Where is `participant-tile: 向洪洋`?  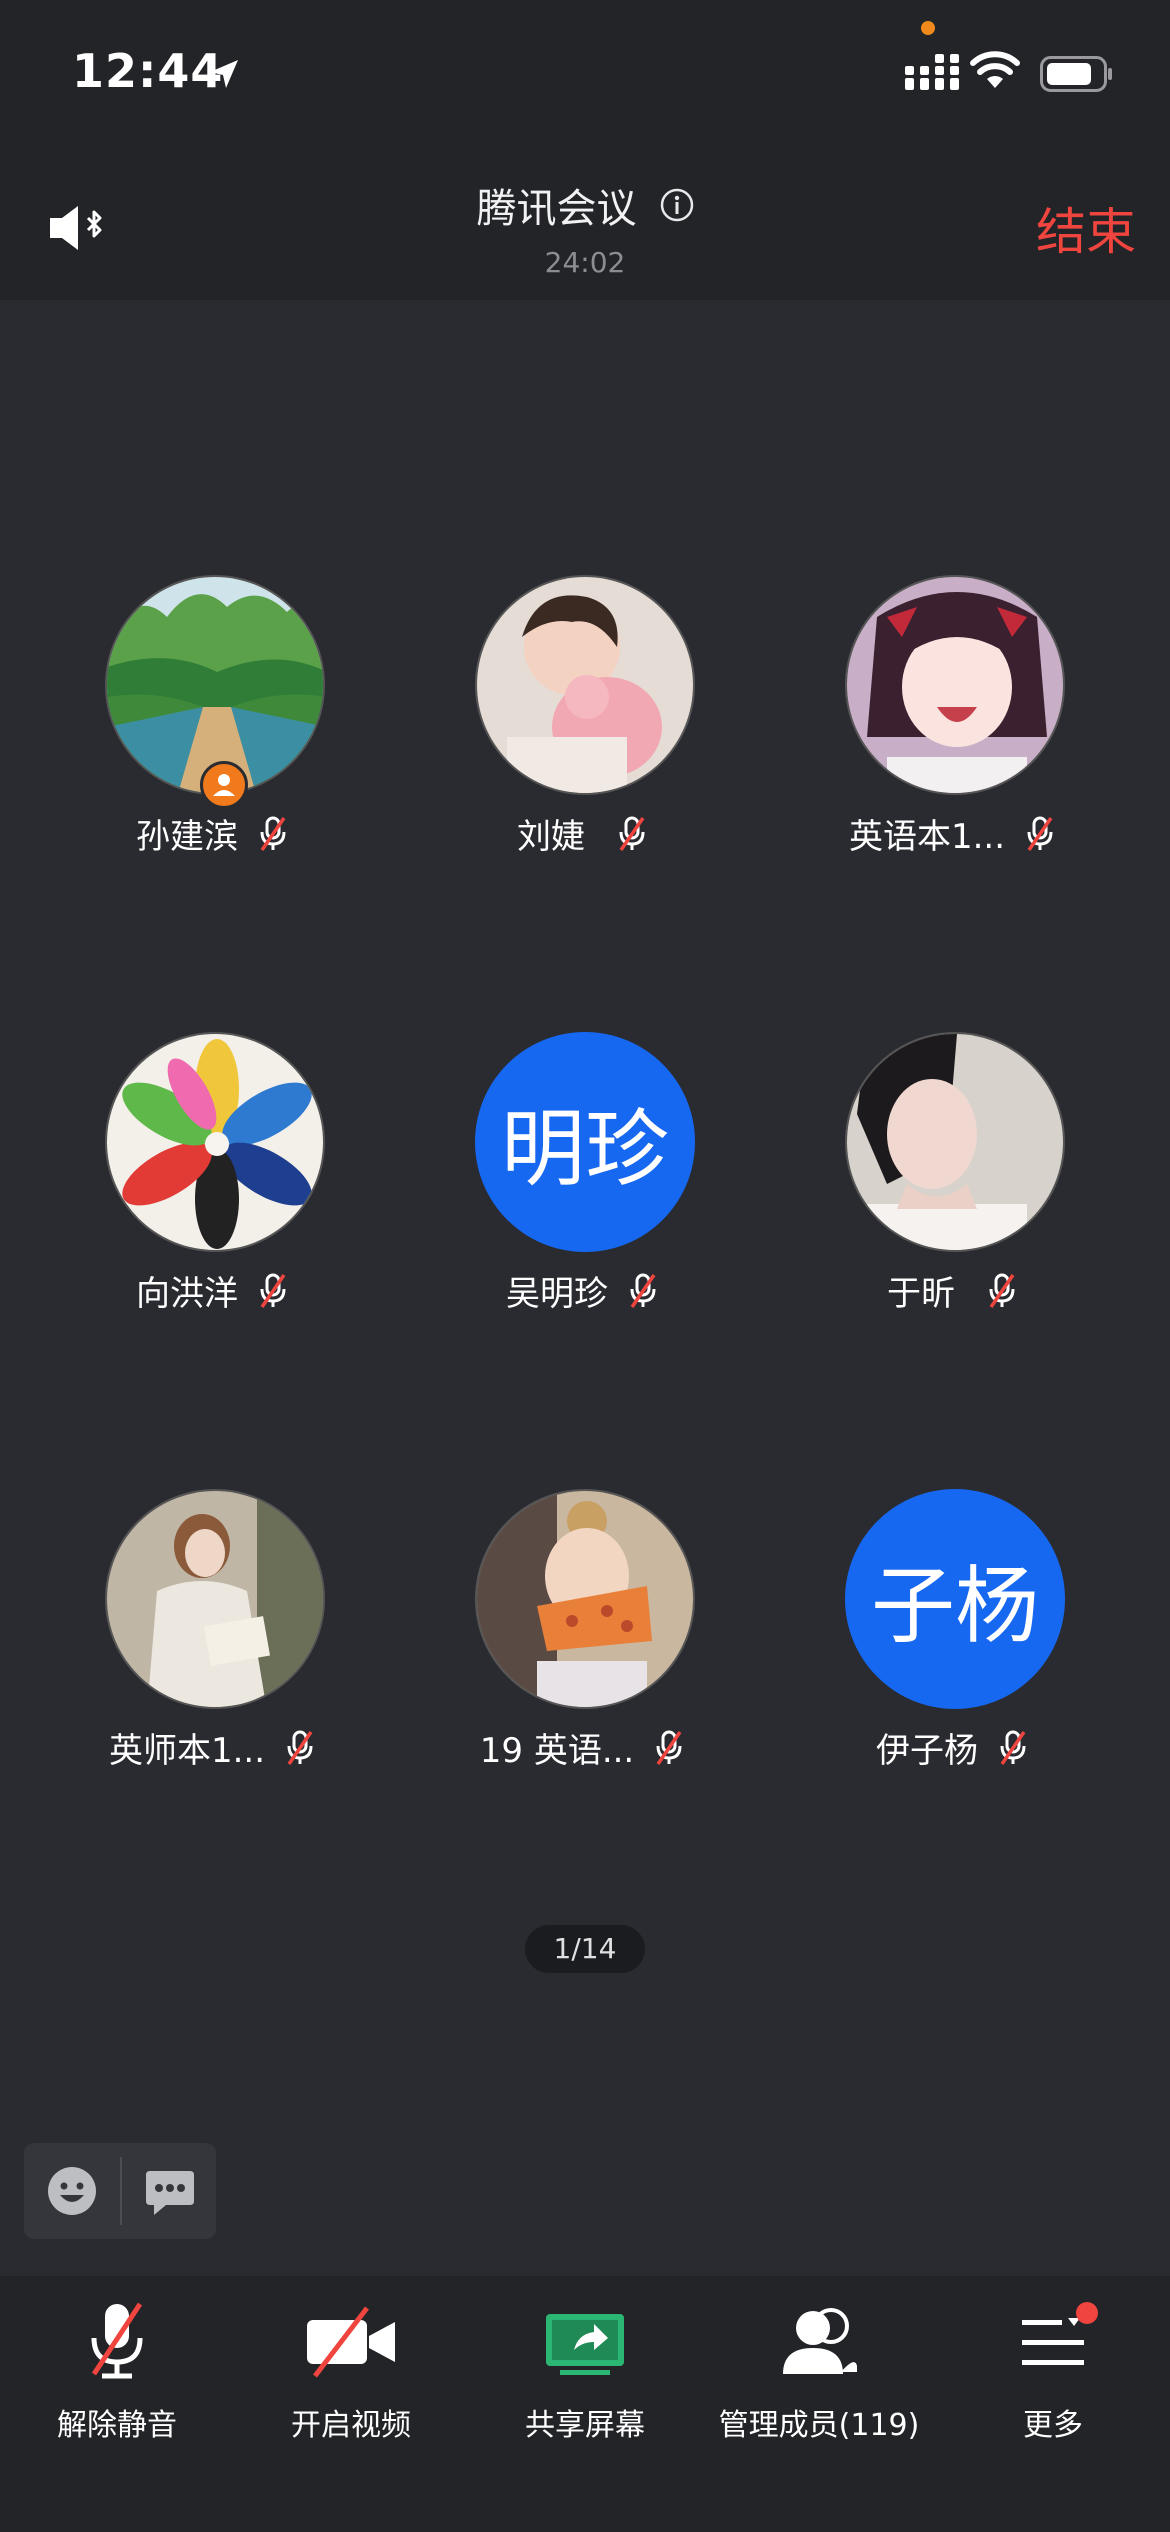 participant-tile: 向洪洋 is located at coordinates (215, 1182).